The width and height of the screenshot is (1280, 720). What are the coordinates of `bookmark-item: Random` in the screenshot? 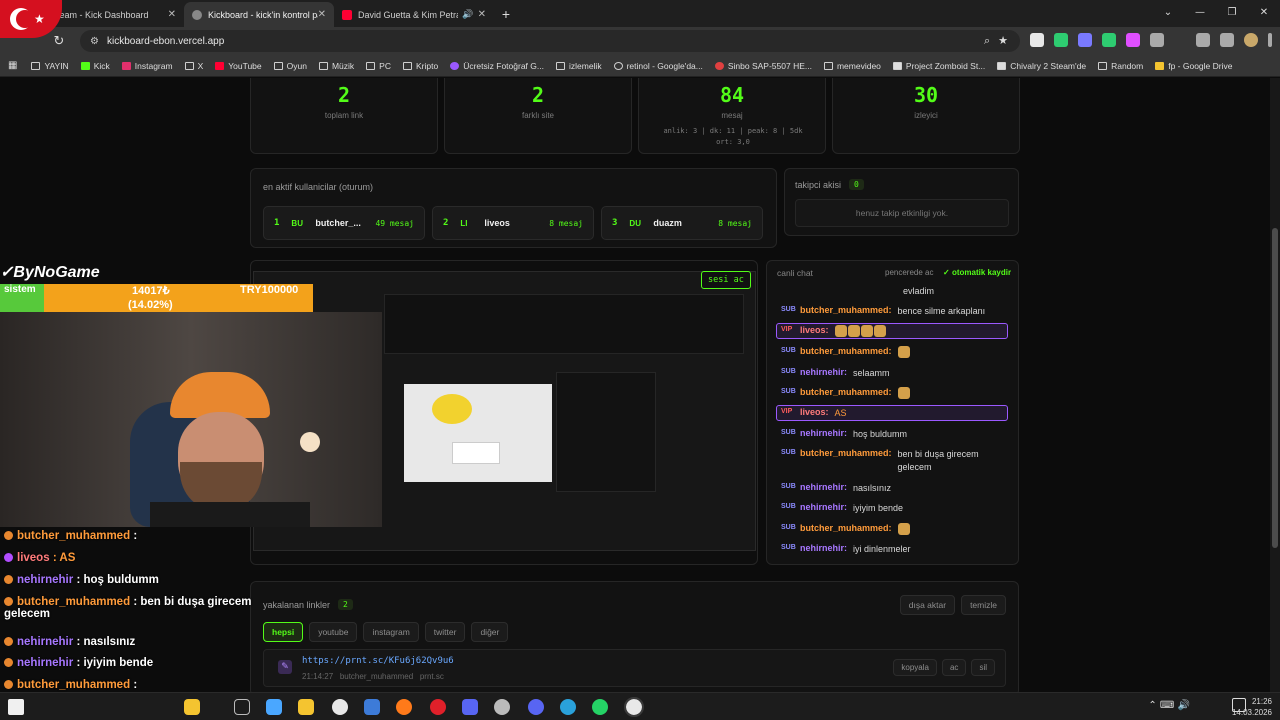 It's located at (1120, 66).